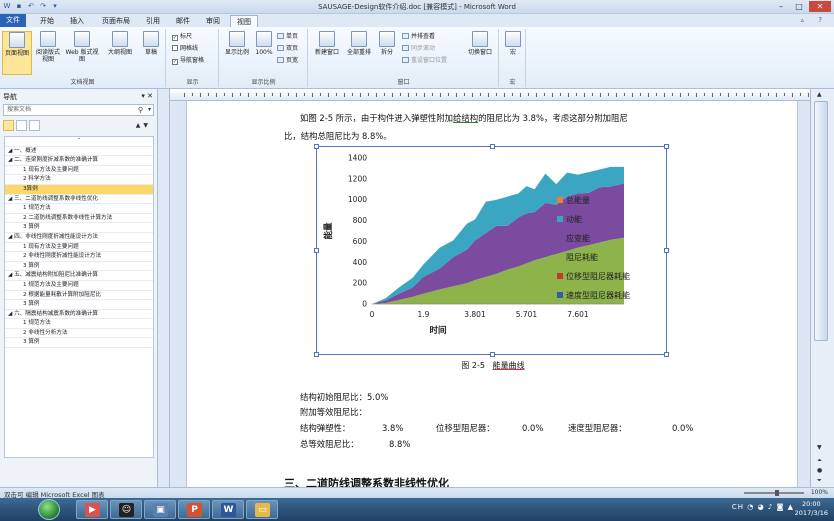  I want to click on powerpoint-icon: P, so click(194, 510).